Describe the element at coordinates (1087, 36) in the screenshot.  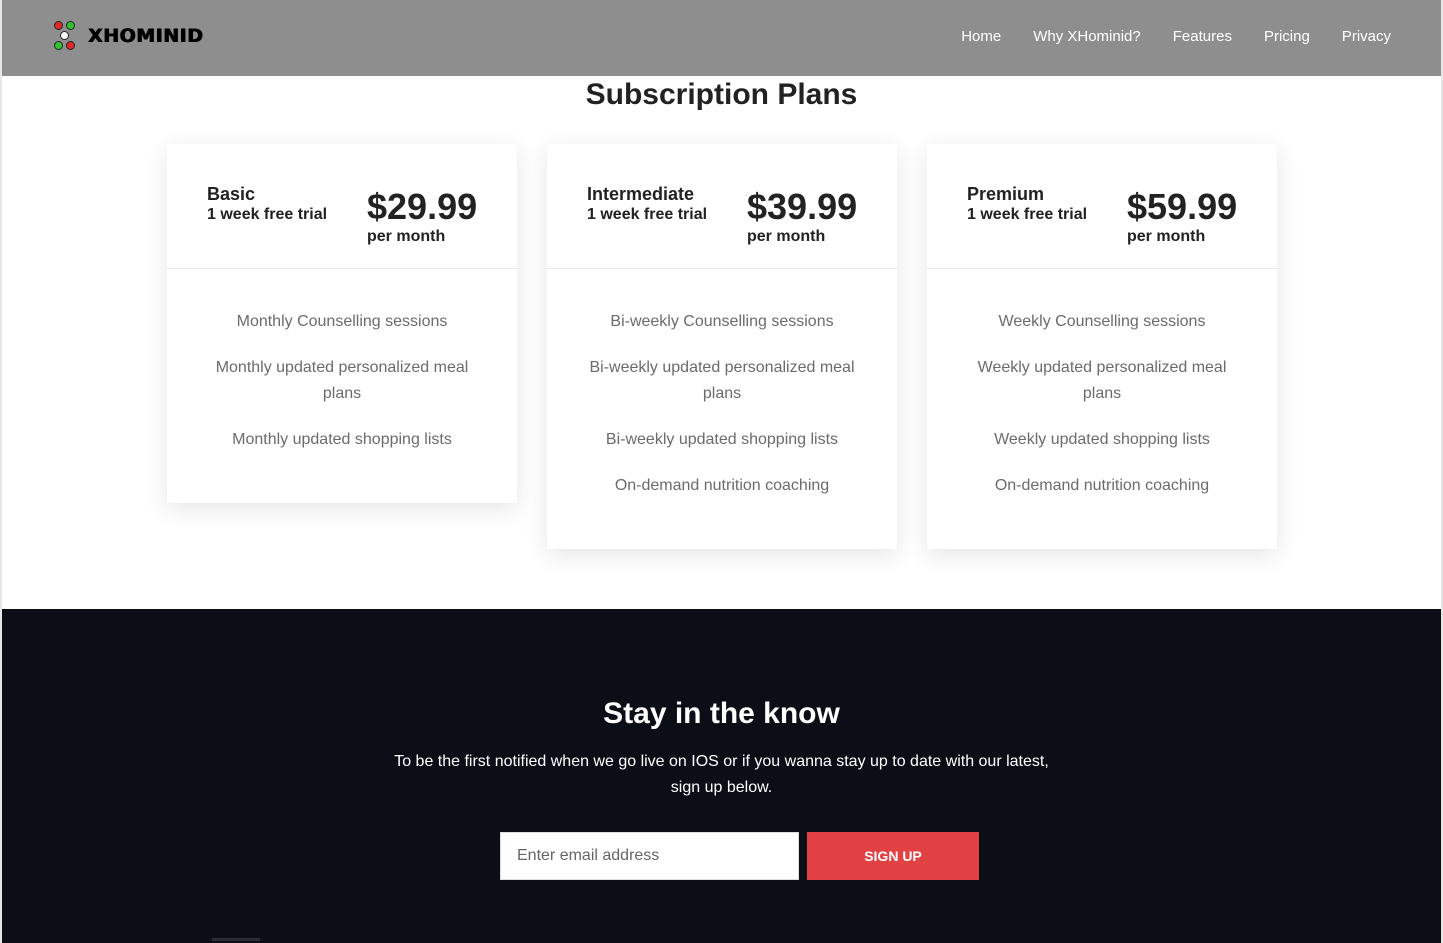
I see `nav-link-why: Why XHominid?` at that location.